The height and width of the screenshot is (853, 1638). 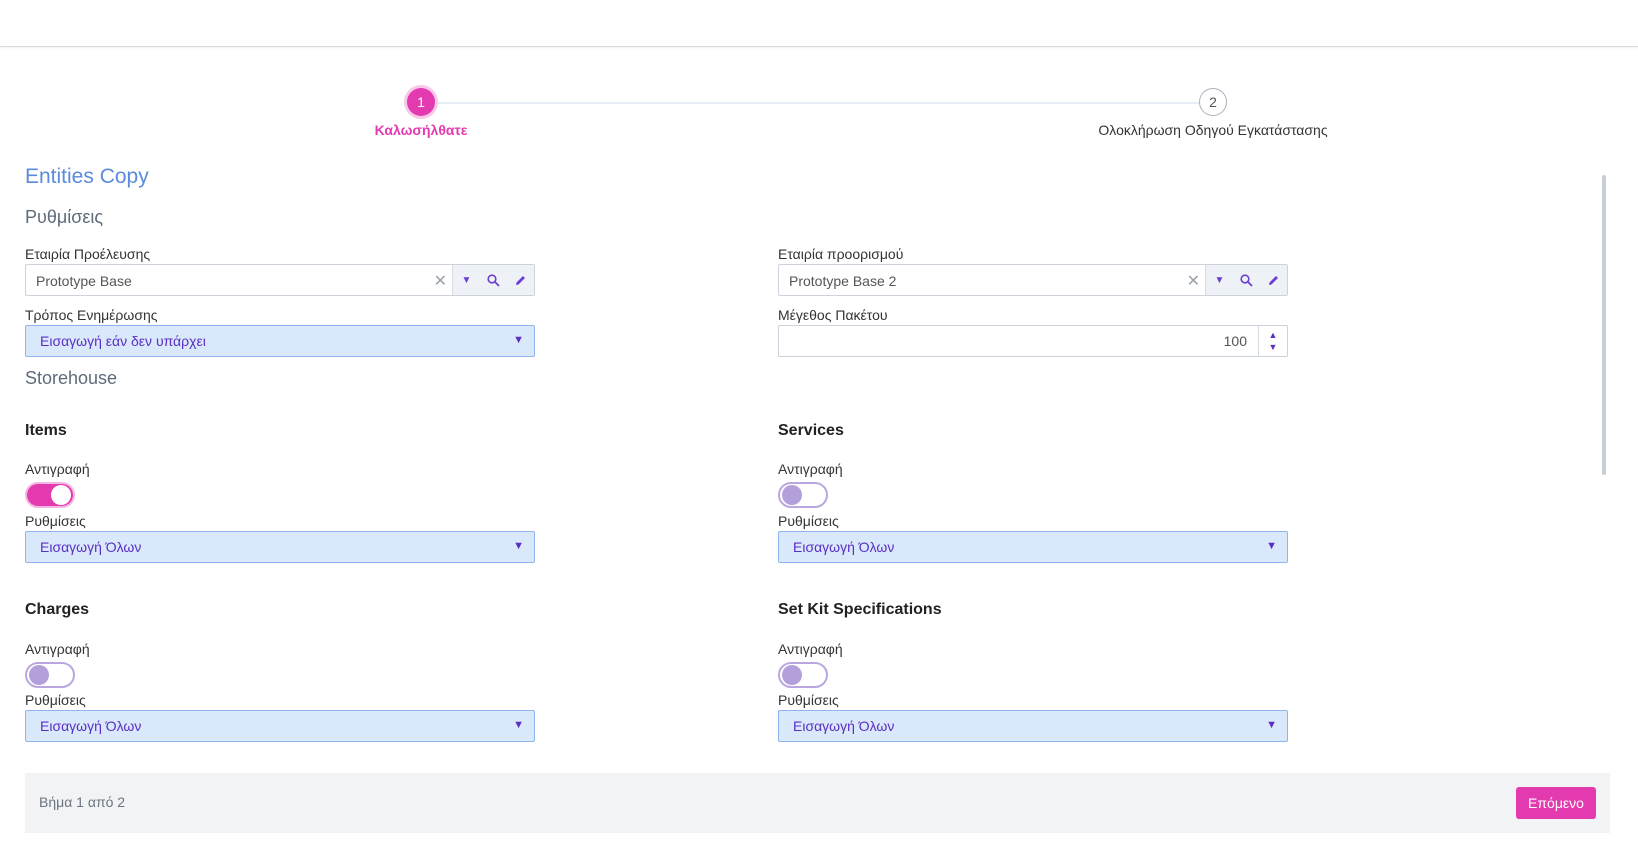 What do you see at coordinates (1033, 726) in the screenshot?
I see `set-kit-settings-select: Εισαγωγή Όλων ▼` at bounding box center [1033, 726].